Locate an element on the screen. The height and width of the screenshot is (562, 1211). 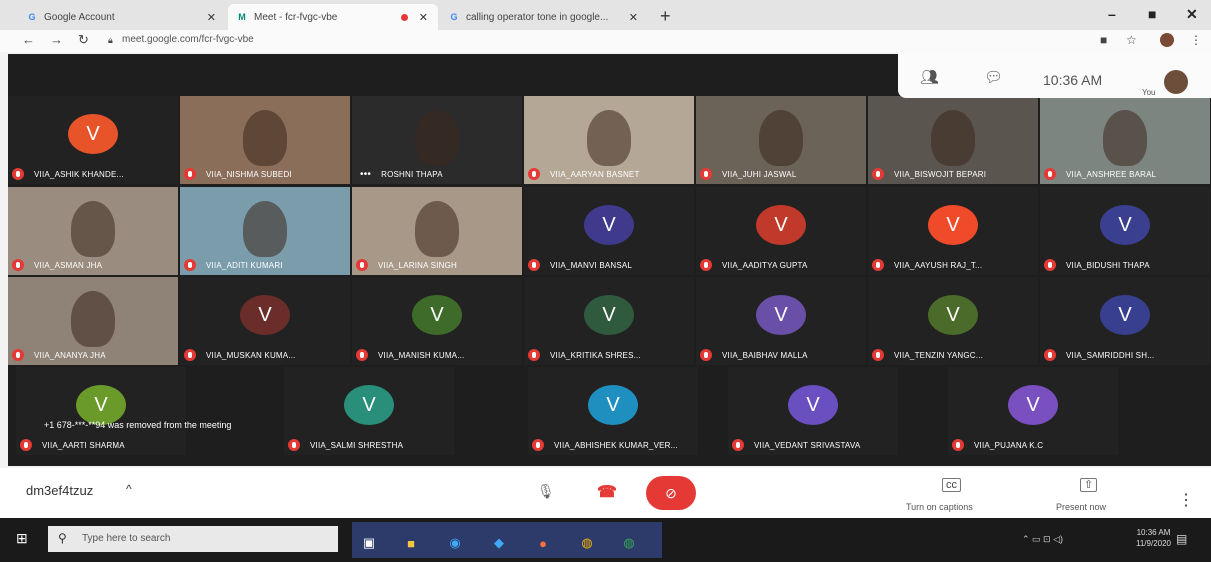
participant-tile: ••• ROSHNI THAPA is located at coordinates (437, 140).